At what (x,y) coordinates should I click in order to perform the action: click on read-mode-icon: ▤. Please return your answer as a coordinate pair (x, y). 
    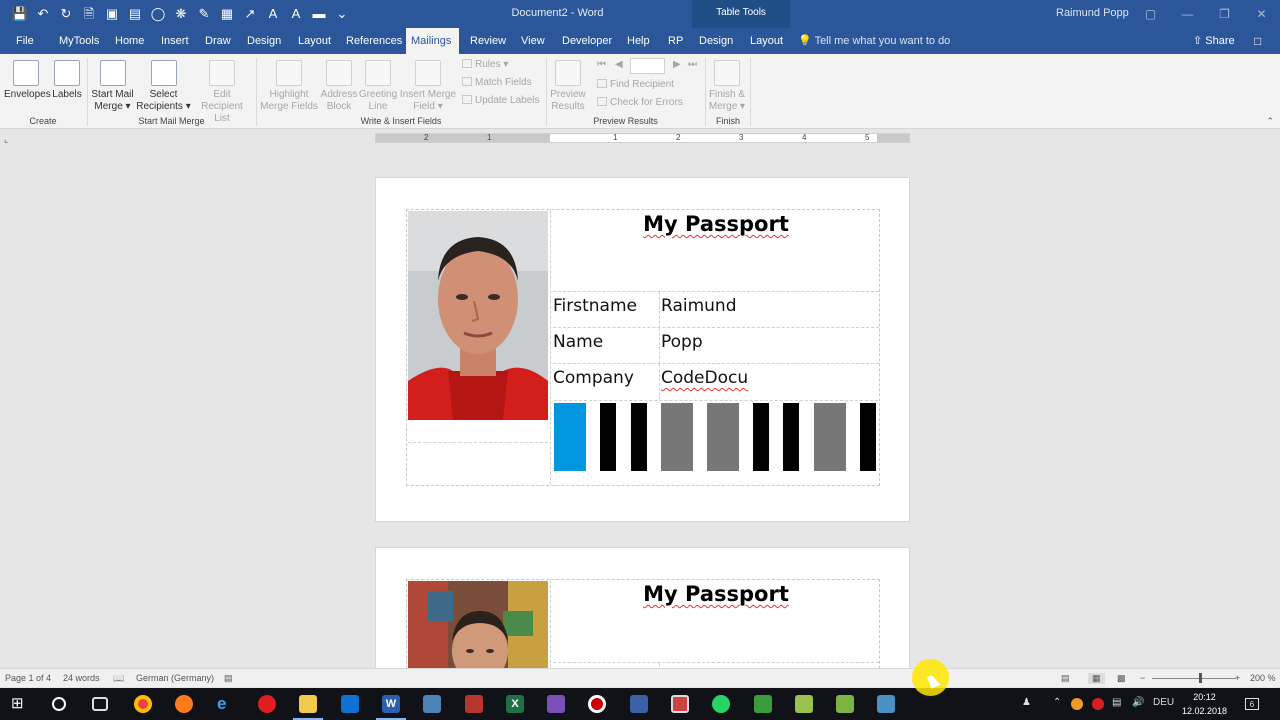
    Looking at the image, I should click on (1065, 678).